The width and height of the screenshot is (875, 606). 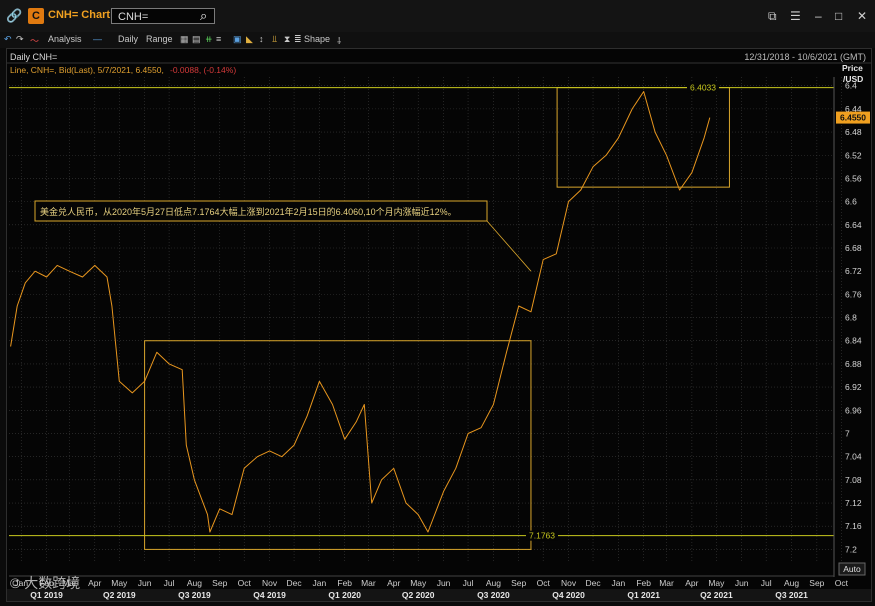 I want to click on quarter-band, so click(x=439, y=595).